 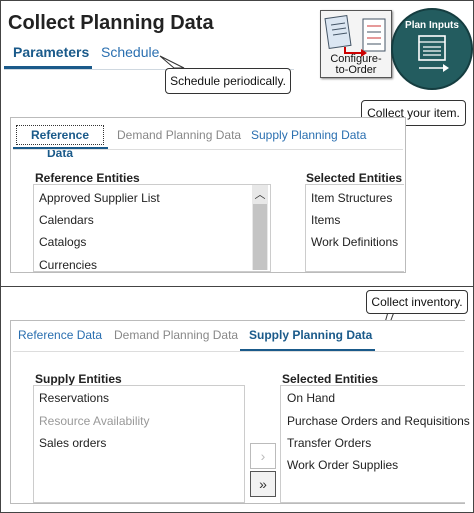 What do you see at coordinates (238, 351) in the screenshot?
I see `panel2-tab-divider` at bounding box center [238, 351].